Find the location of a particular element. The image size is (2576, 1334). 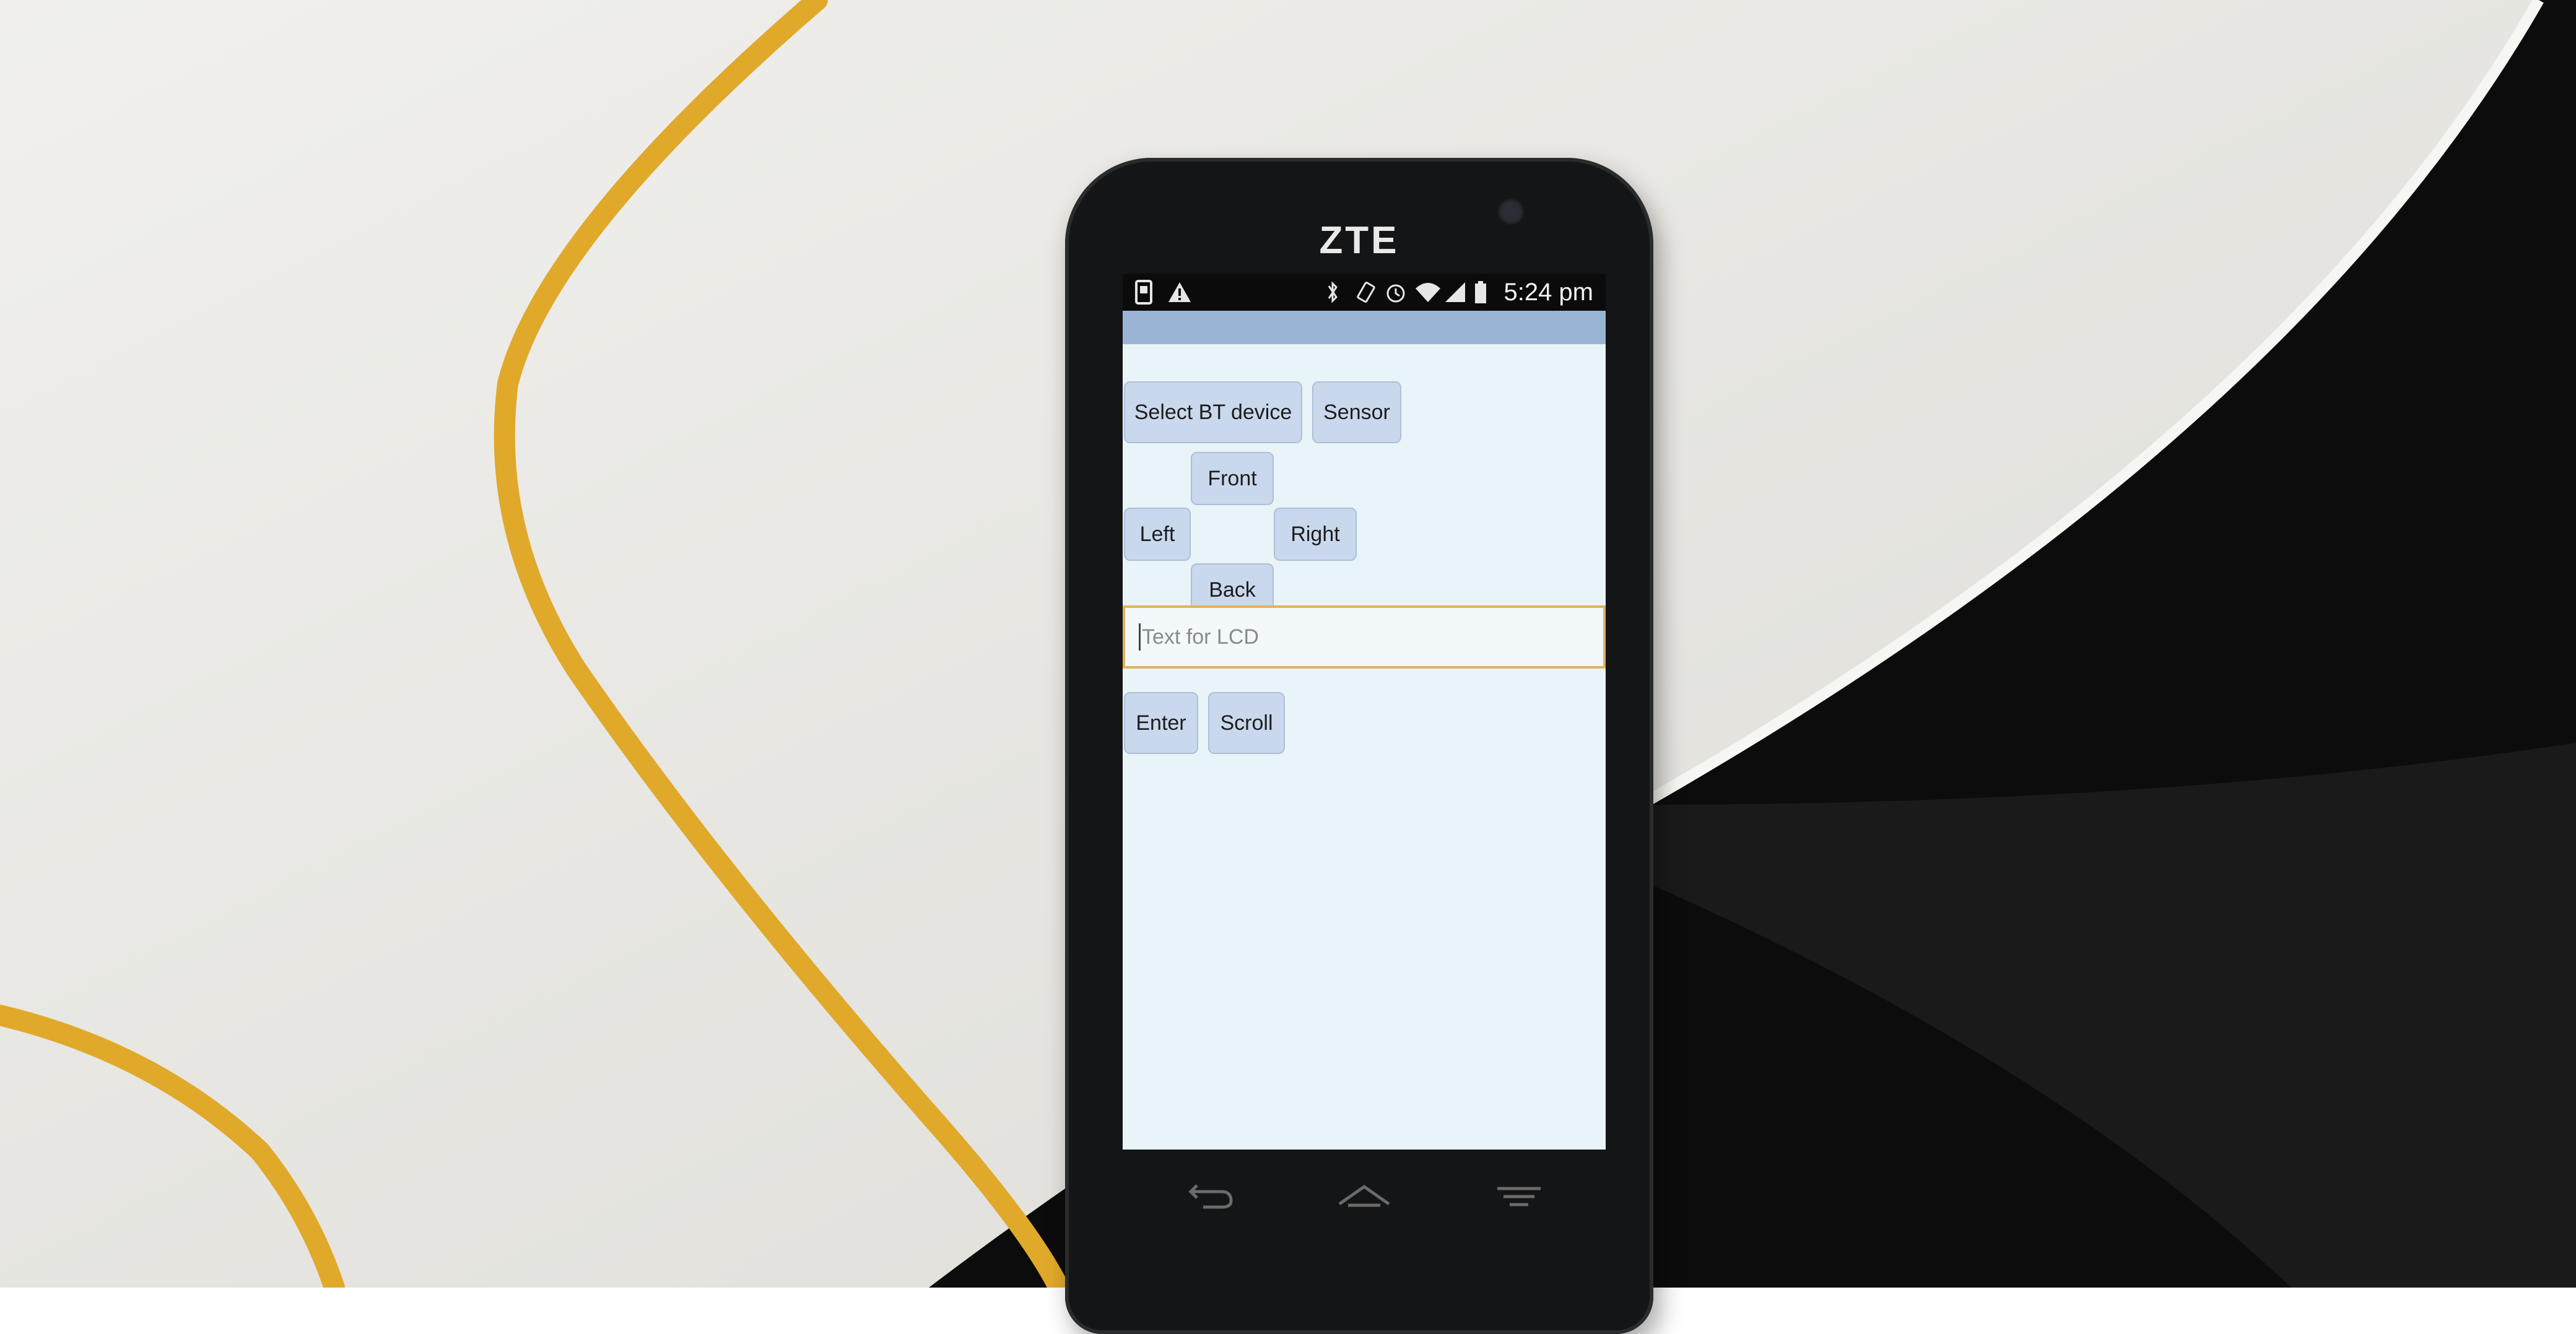

brand-logo: ZTE is located at coordinates (1359, 240).